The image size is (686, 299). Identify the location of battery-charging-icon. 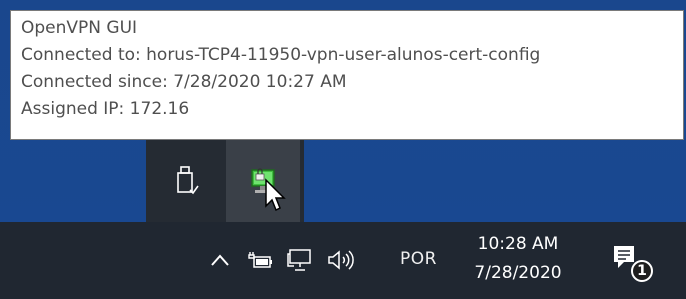
(260, 260).